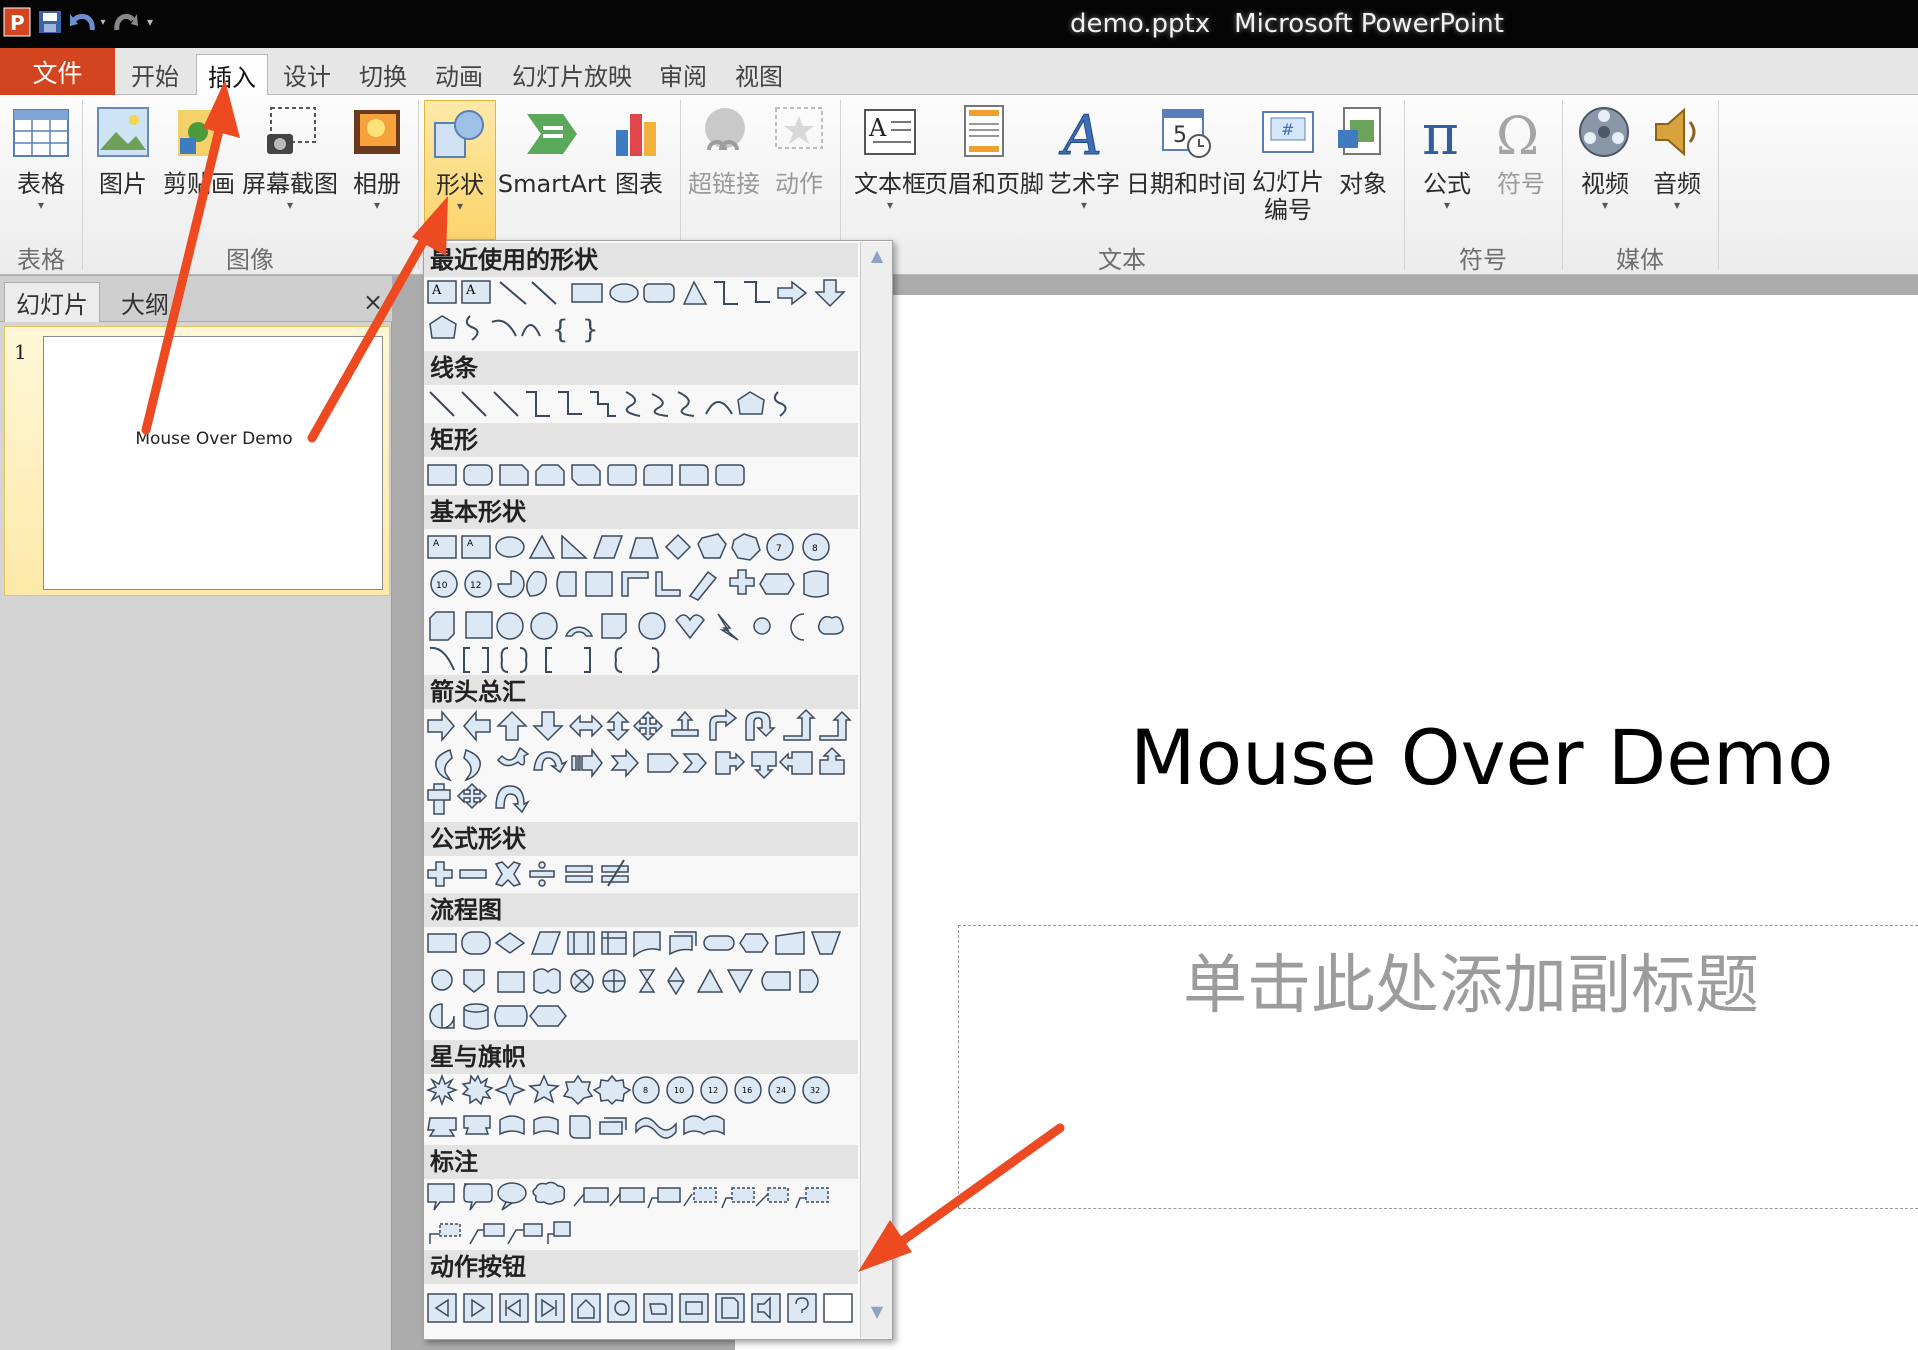  What do you see at coordinates (199, 165) in the screenshot?
I see `clipart-button: 剪贴画` at bounding box center [199, 165].